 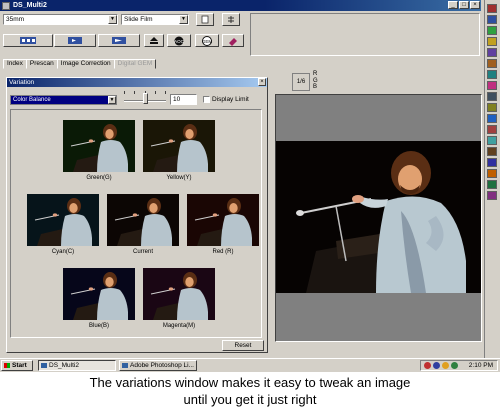 I want to click on main-toolbar: 35mm ▼ Slide Film ▼ AOC GEM, so click(x=240, y=34).